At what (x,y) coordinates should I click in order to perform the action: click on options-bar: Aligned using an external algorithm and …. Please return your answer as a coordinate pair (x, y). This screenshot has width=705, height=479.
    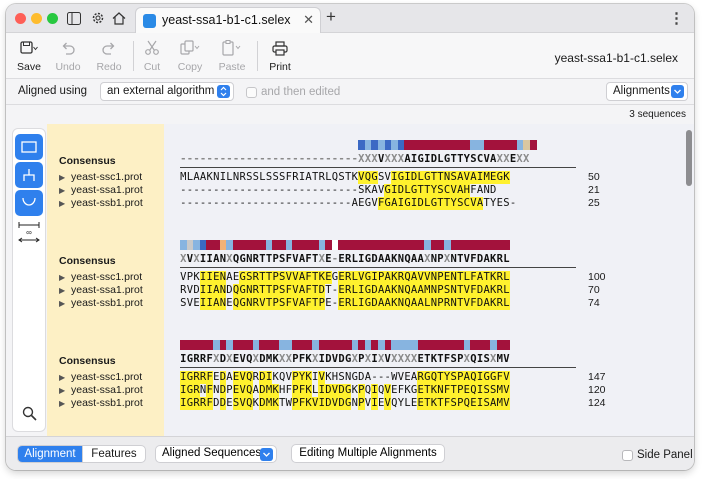
    Looking at the image, I should click on (350, 92).